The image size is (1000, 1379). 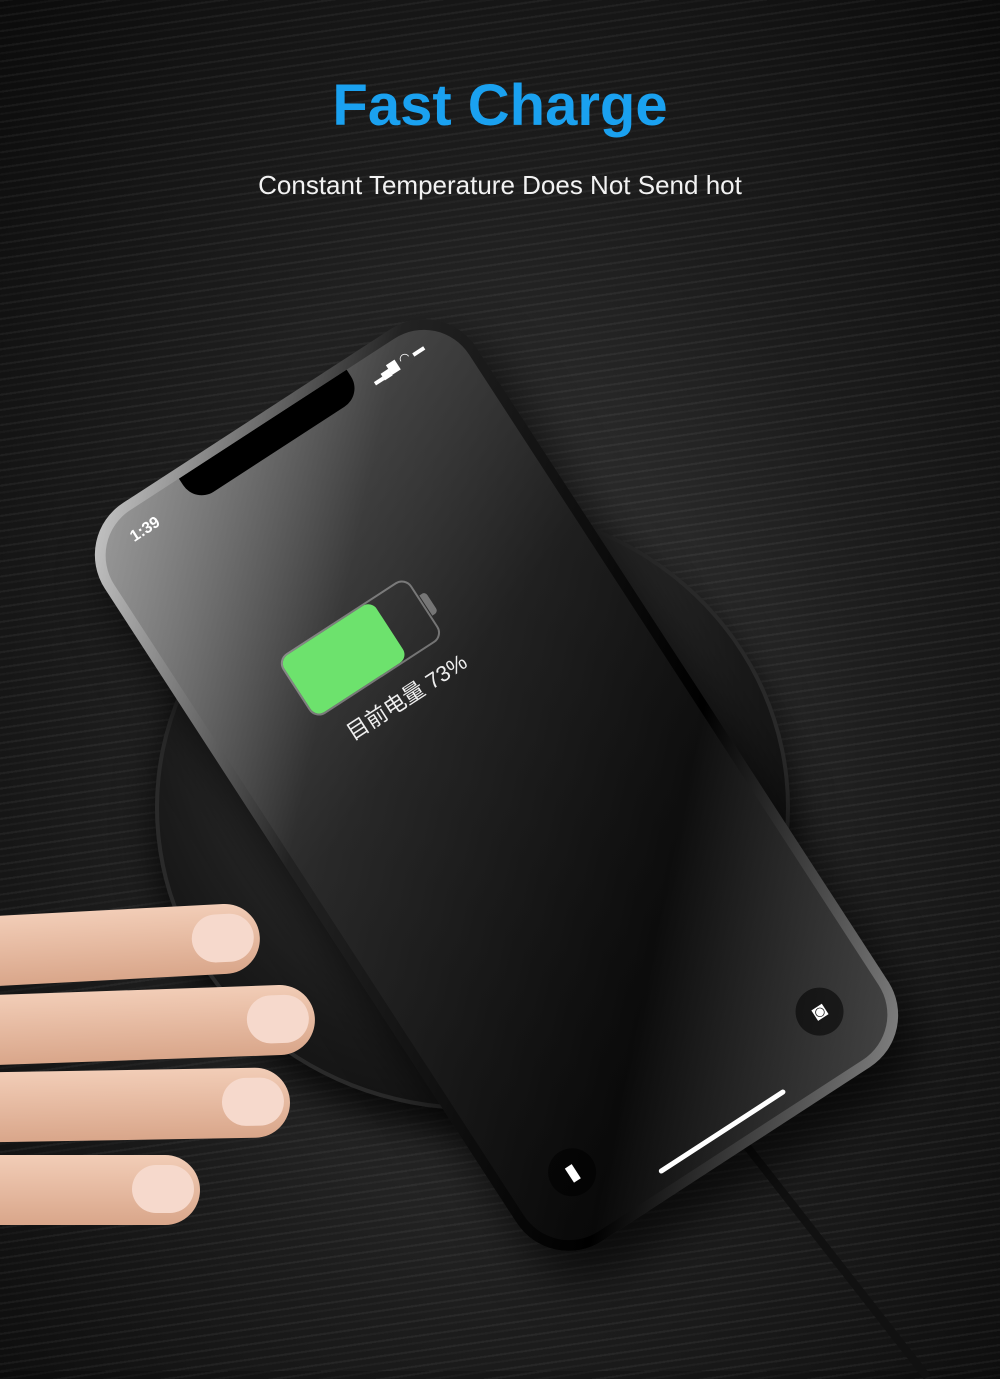 I want to click on battery-tip, so click(x=429, y=603).